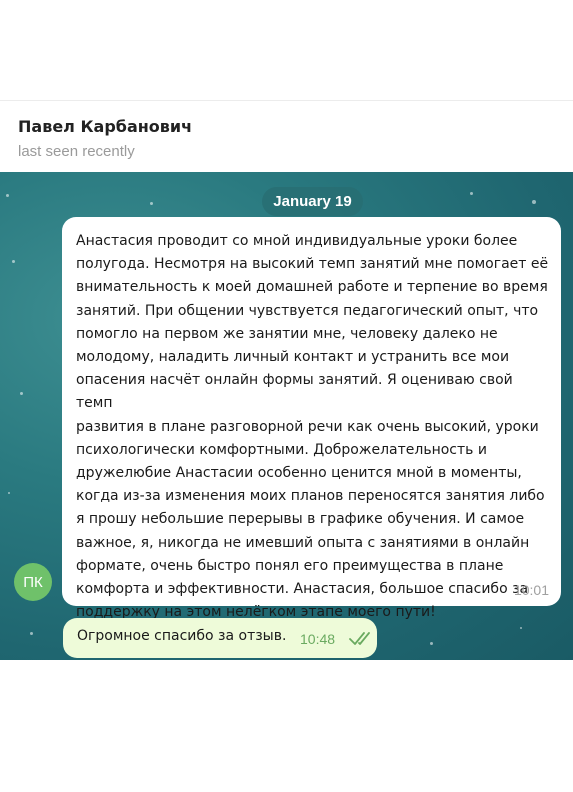  Describe the element at coordinates (531, 590) in the screenshot. I see `incoming-message-time: 10:01` at that location.